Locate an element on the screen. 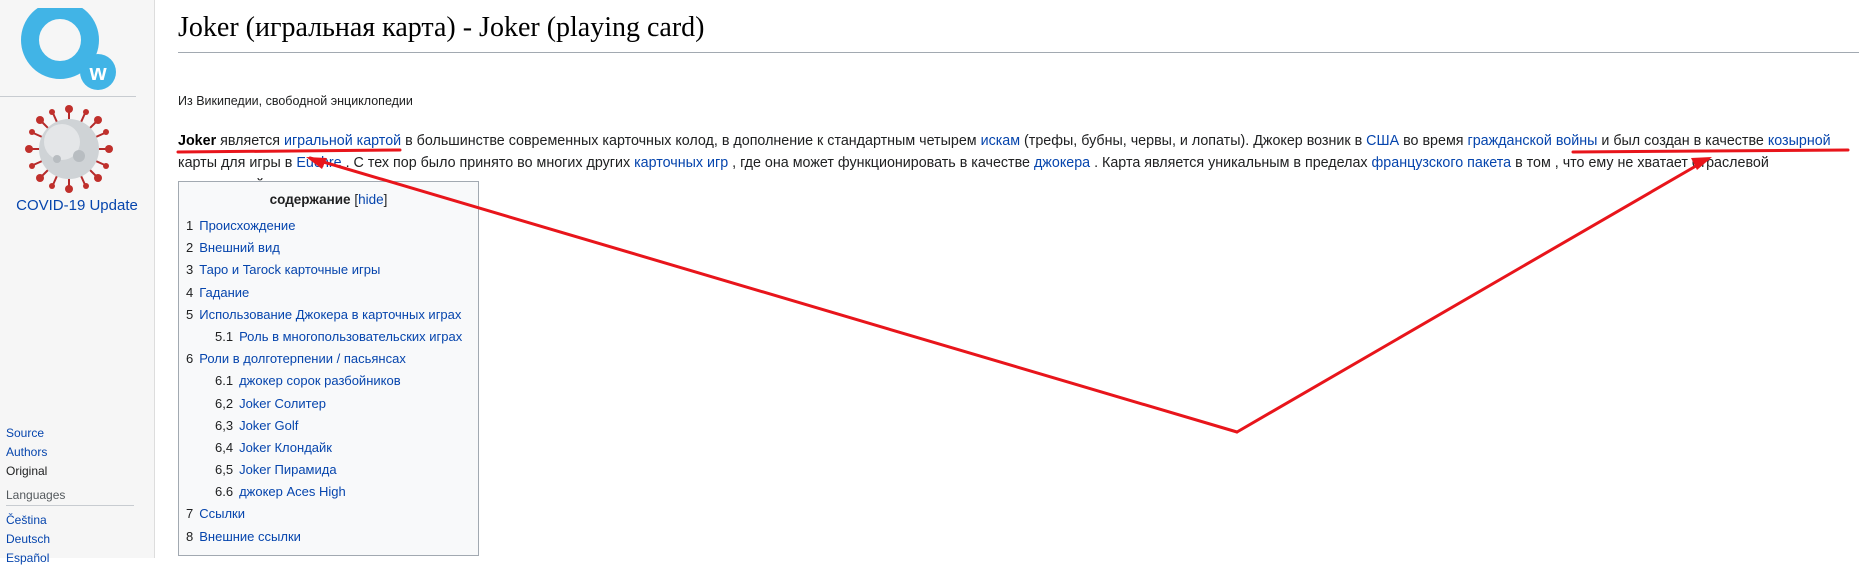  toc-link: Использование Джокера в карточных играх is located at coordinates (330, 314).